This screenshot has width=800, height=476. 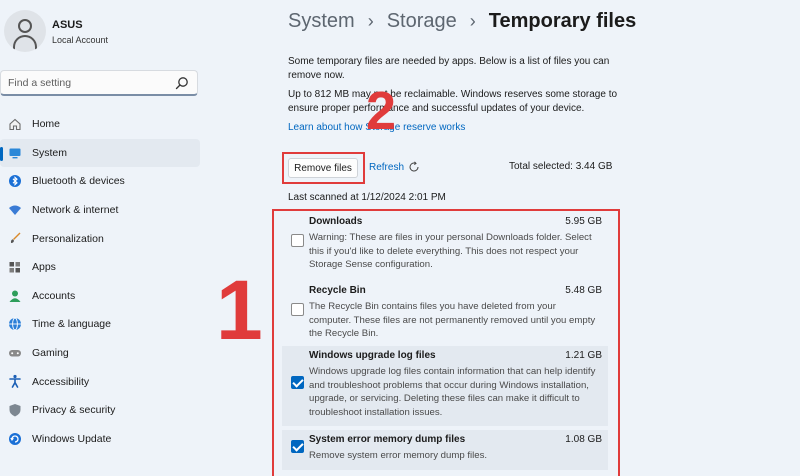 What do you see at coordinates (15, 181) in the screenshot?
I see `bluetooth-icon` at bounding box center [15, 181].